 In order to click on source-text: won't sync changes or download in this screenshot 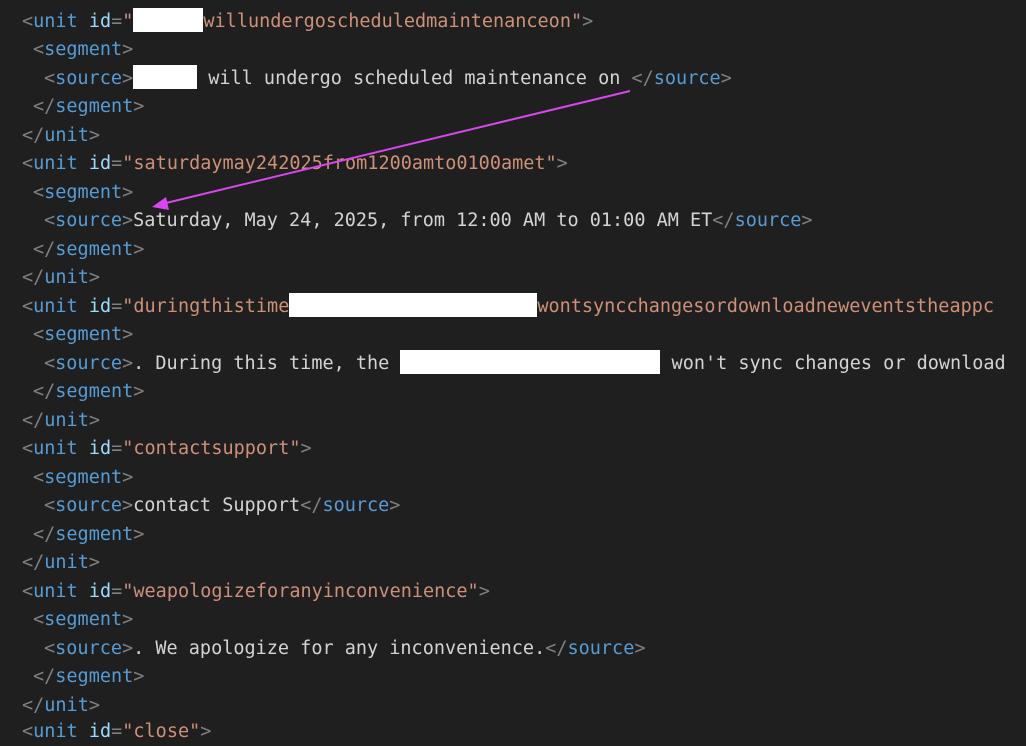, I will do `click(833, 363)`.